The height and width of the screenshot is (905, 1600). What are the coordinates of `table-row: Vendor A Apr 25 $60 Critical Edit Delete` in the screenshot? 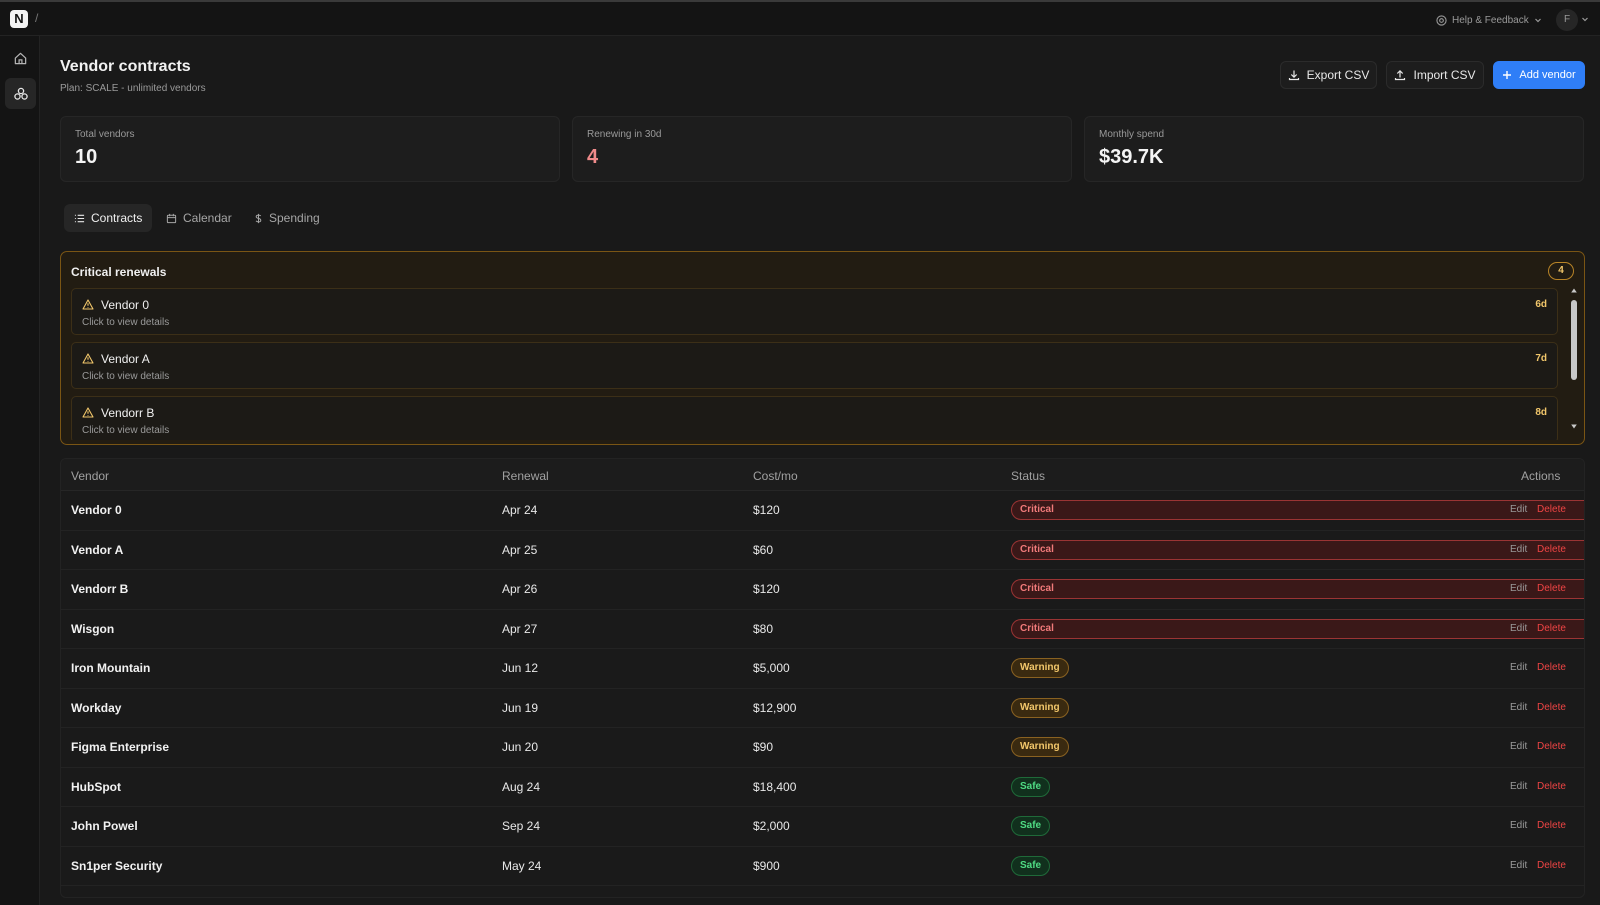 It's located at (822, 550).